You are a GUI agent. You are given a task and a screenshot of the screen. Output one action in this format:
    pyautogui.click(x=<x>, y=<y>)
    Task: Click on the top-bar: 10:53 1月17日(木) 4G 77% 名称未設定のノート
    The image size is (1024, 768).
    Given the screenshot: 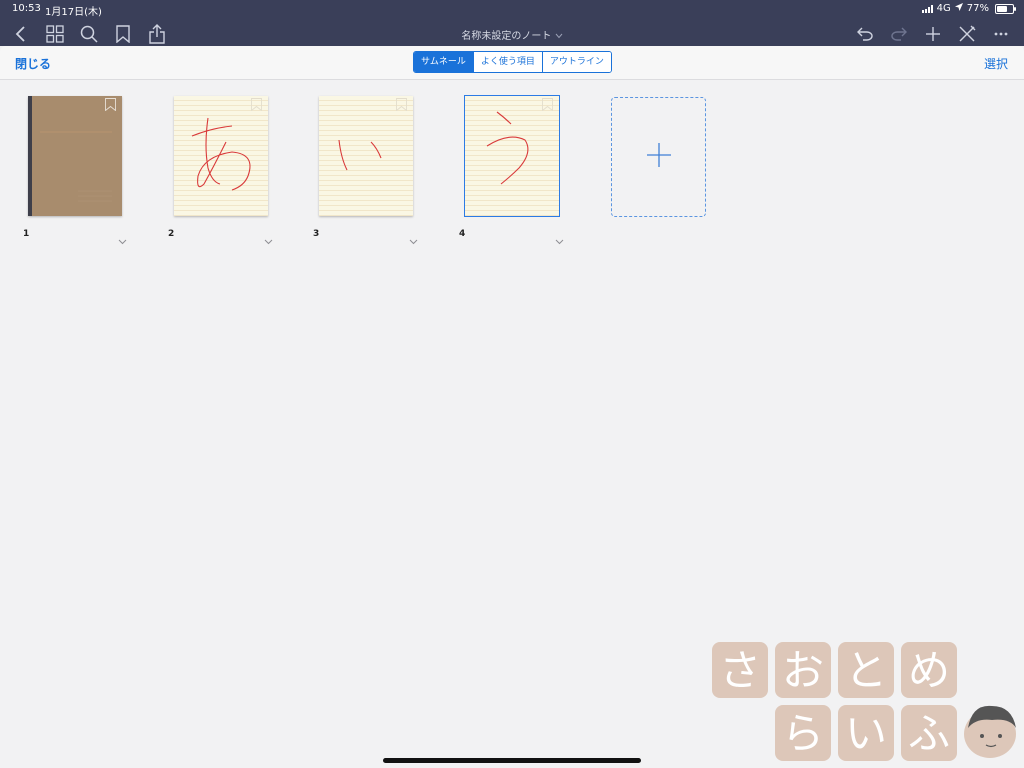 What is the action you would take?
    pyautogui.click(x=512, y=23)
    